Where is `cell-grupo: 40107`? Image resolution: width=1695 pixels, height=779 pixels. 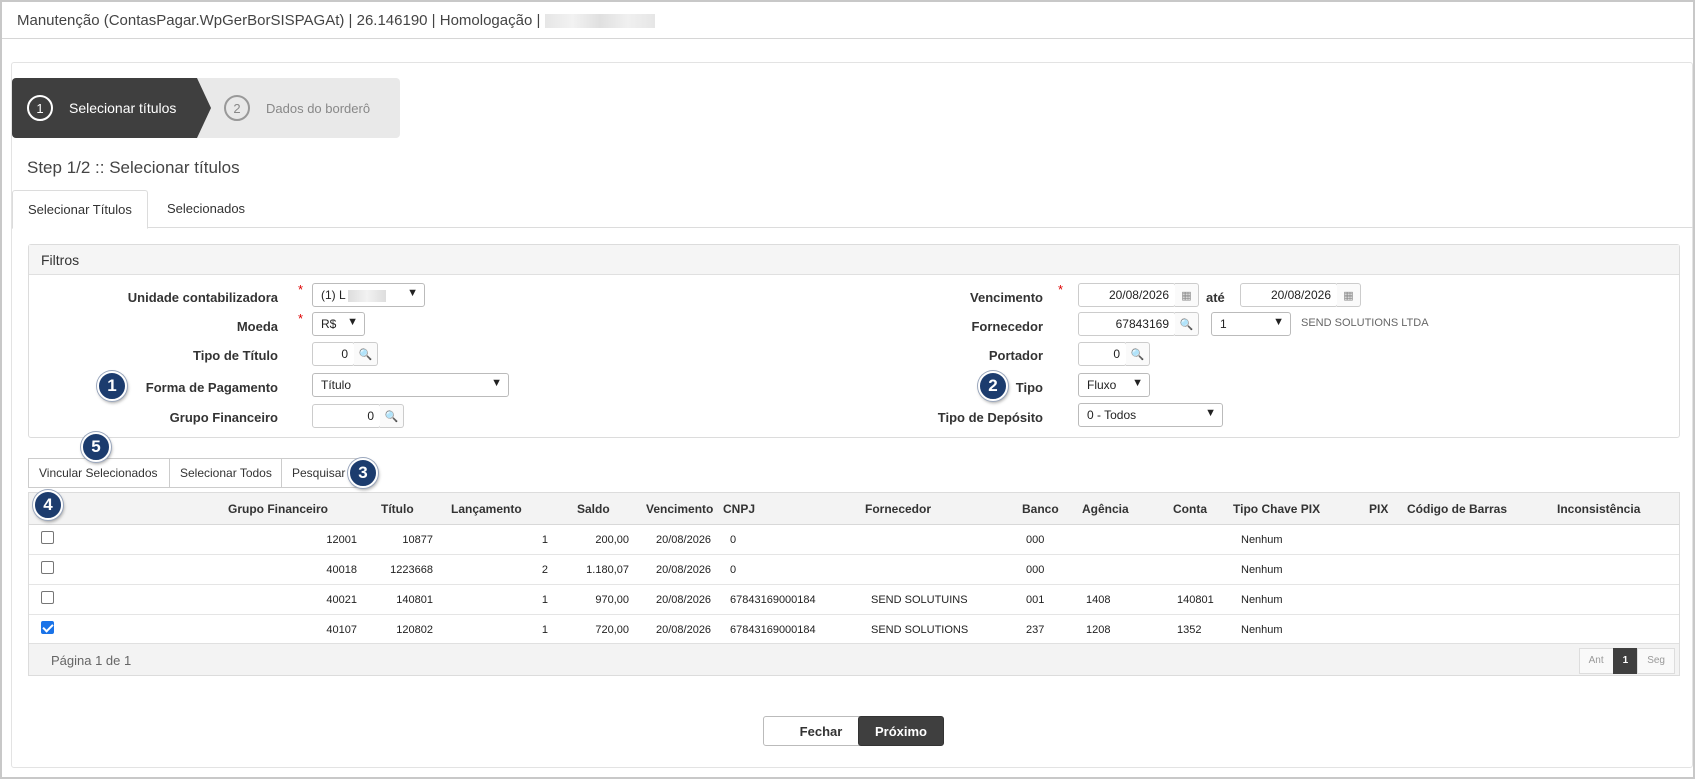 cell-grupo: 40107 is located at coordinates (341, 630).